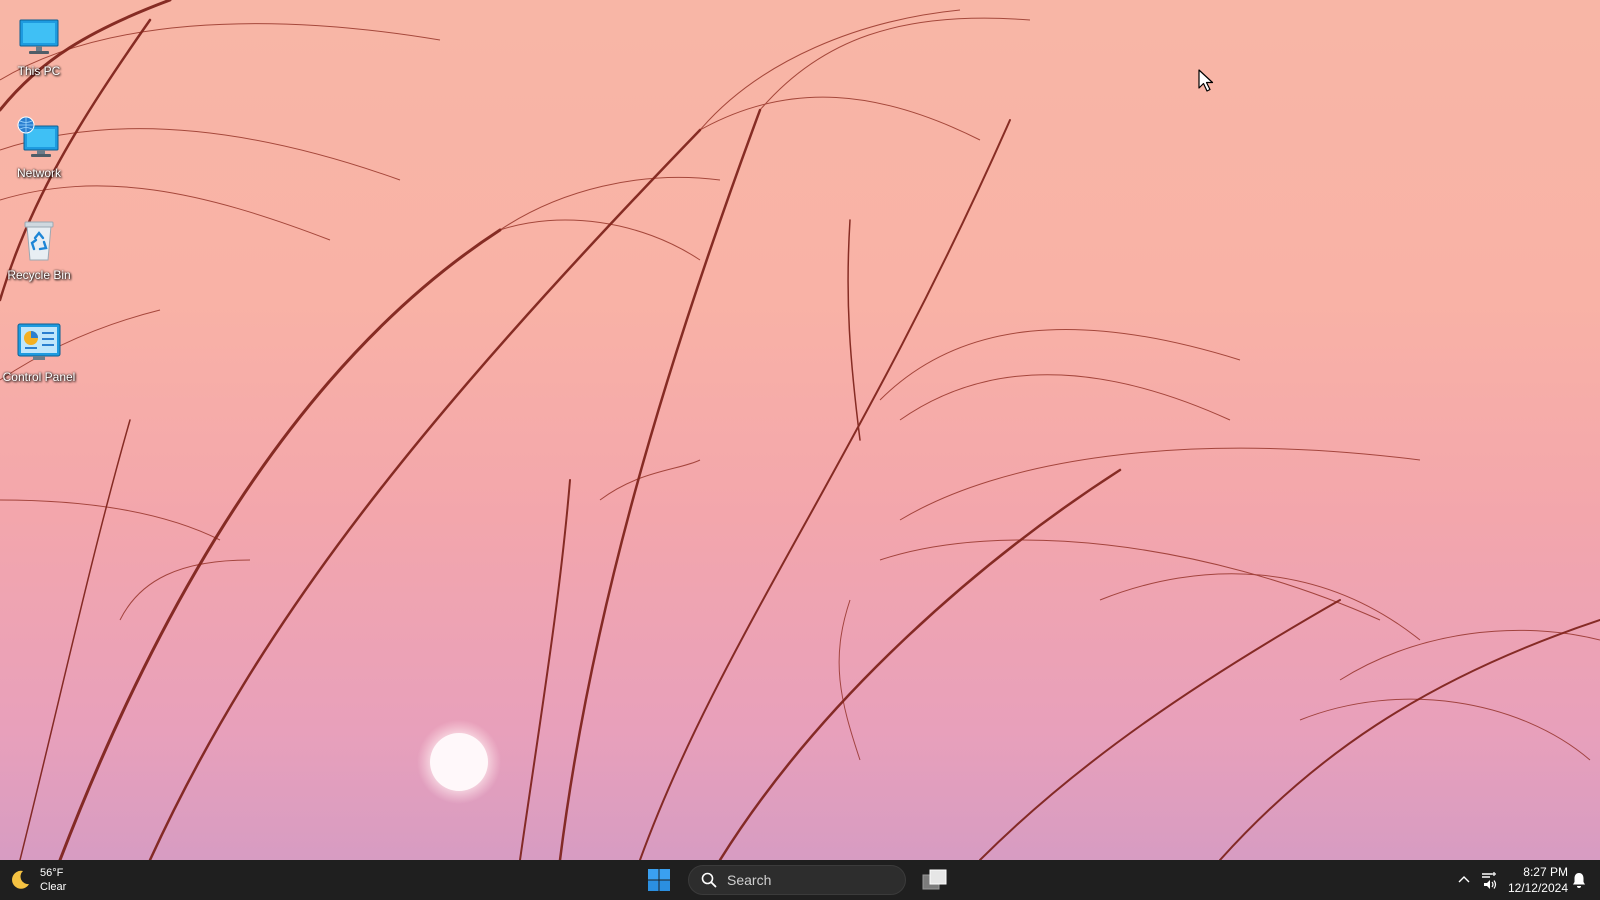 This screenshot has width=1600, height=900. What do you see at coordinates (39, 275) in the screenshot?
I see `desktop-icon-label: Recycle Bin` at bounding box center [39, 275].